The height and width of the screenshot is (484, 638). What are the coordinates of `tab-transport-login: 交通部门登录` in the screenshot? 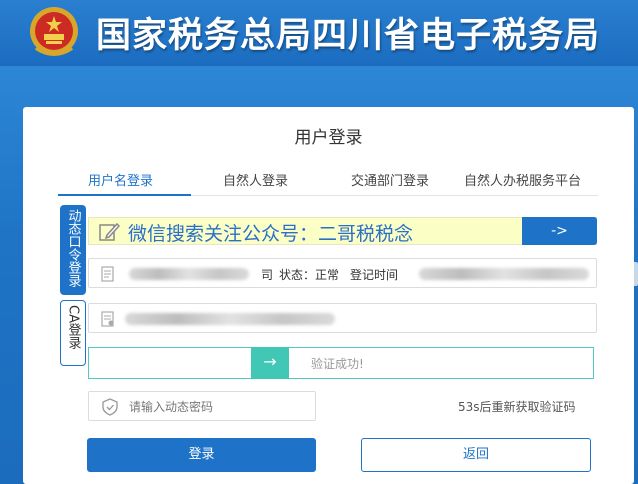 It's located at (390, 179).